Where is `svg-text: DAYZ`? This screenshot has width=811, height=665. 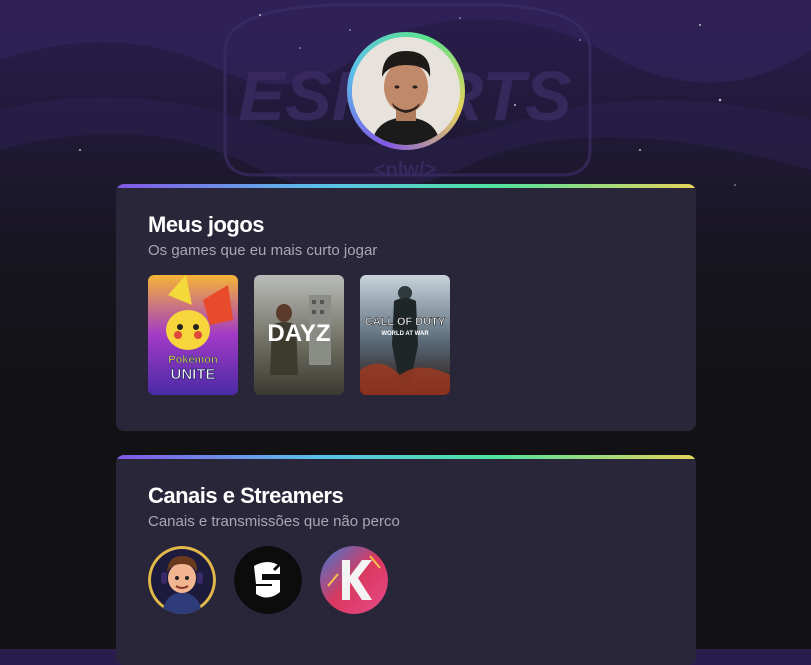 svg-text: DAYZ is located at coordinates (298, 333).